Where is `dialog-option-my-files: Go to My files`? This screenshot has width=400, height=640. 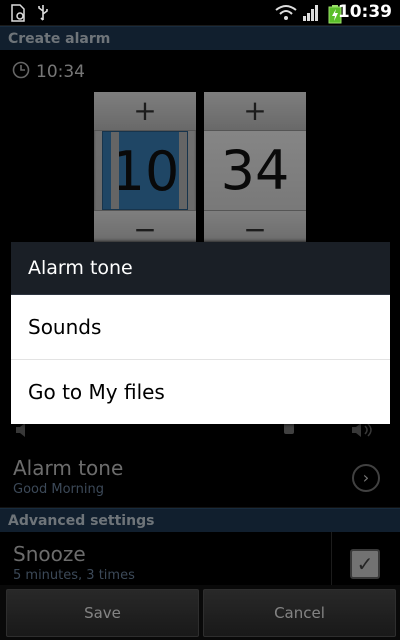
dialog-option-my-files: Go to My files is located at coordinates (200, 392).